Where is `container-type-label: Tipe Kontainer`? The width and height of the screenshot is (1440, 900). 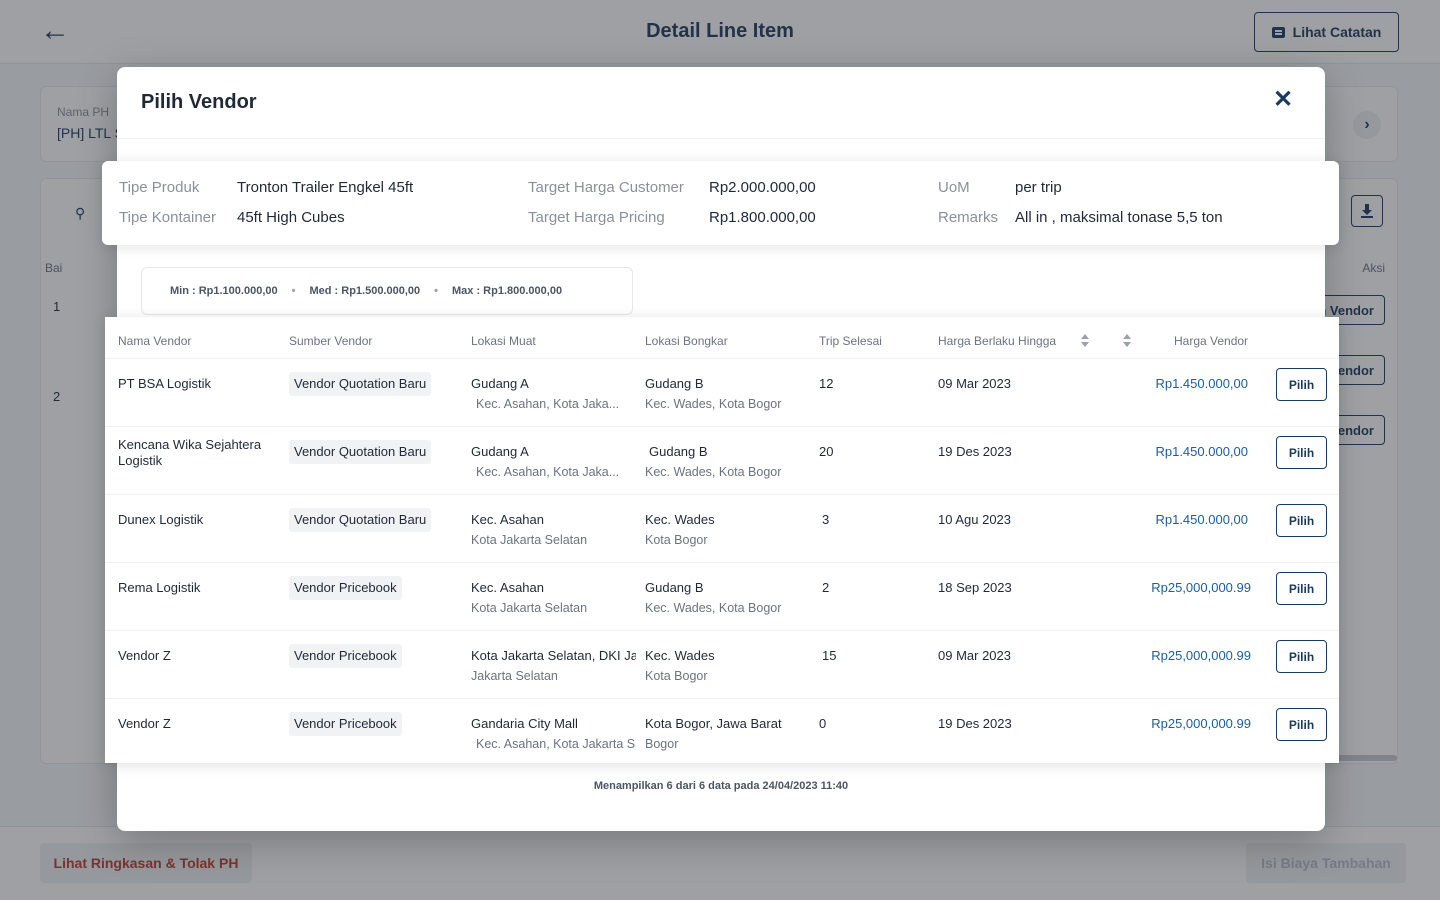 container-type-label: Tipe Kontainer is located at coordinates (168, 217).